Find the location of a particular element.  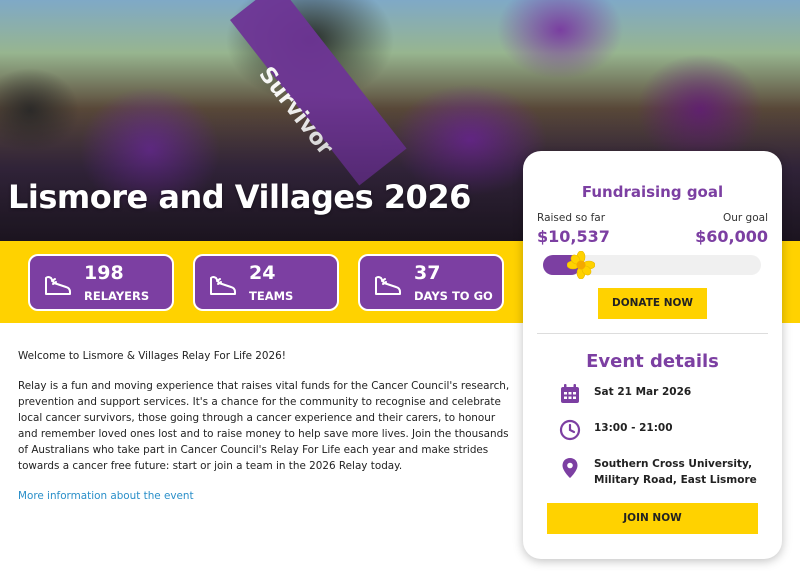

page-title: Lismore and Villages 2026 is located at coordinates (239, 197).